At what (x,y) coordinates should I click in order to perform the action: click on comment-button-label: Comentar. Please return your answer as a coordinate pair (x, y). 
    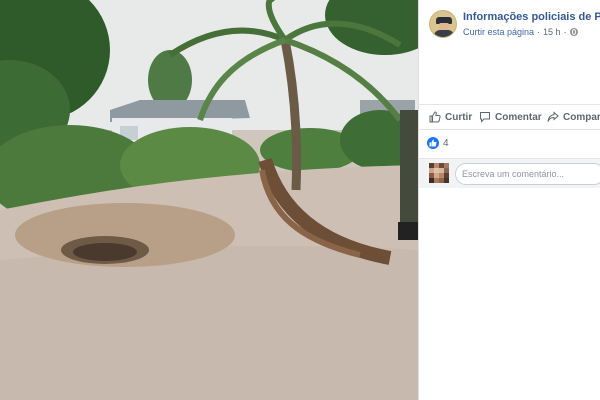
    Looking at the image, I should click on (518, 117).